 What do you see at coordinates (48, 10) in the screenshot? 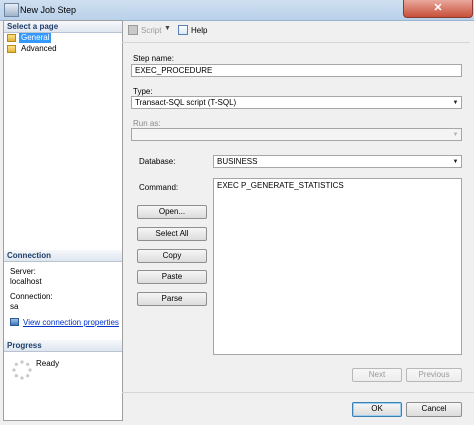
I see `window-title: New Job Step` at bounding box center [48, 10].